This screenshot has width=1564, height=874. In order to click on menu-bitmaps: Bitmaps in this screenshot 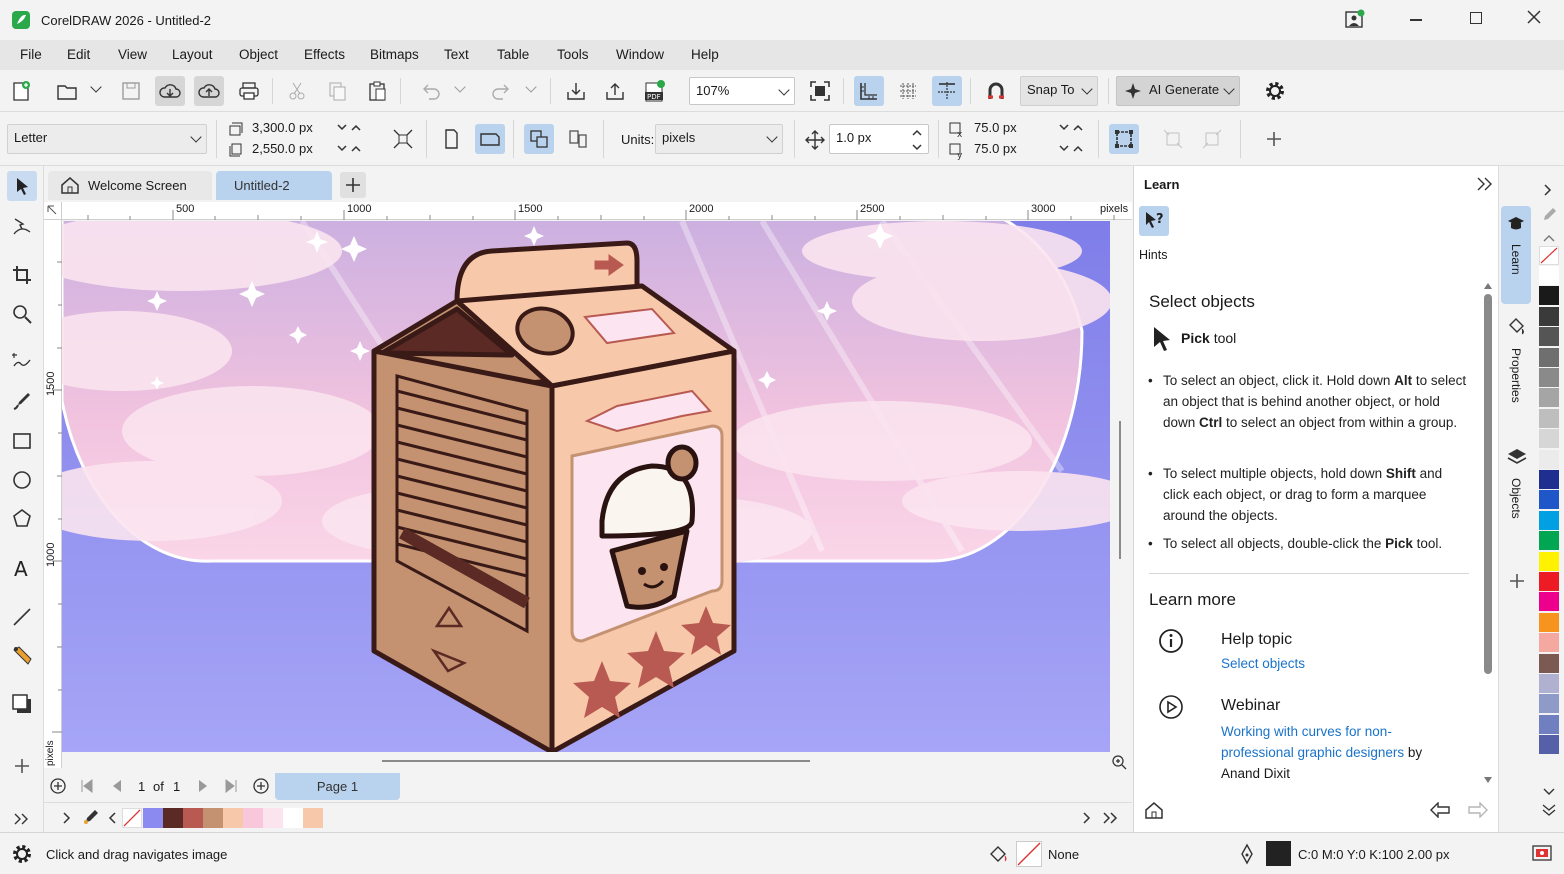, I will do `click(394, 54)`.